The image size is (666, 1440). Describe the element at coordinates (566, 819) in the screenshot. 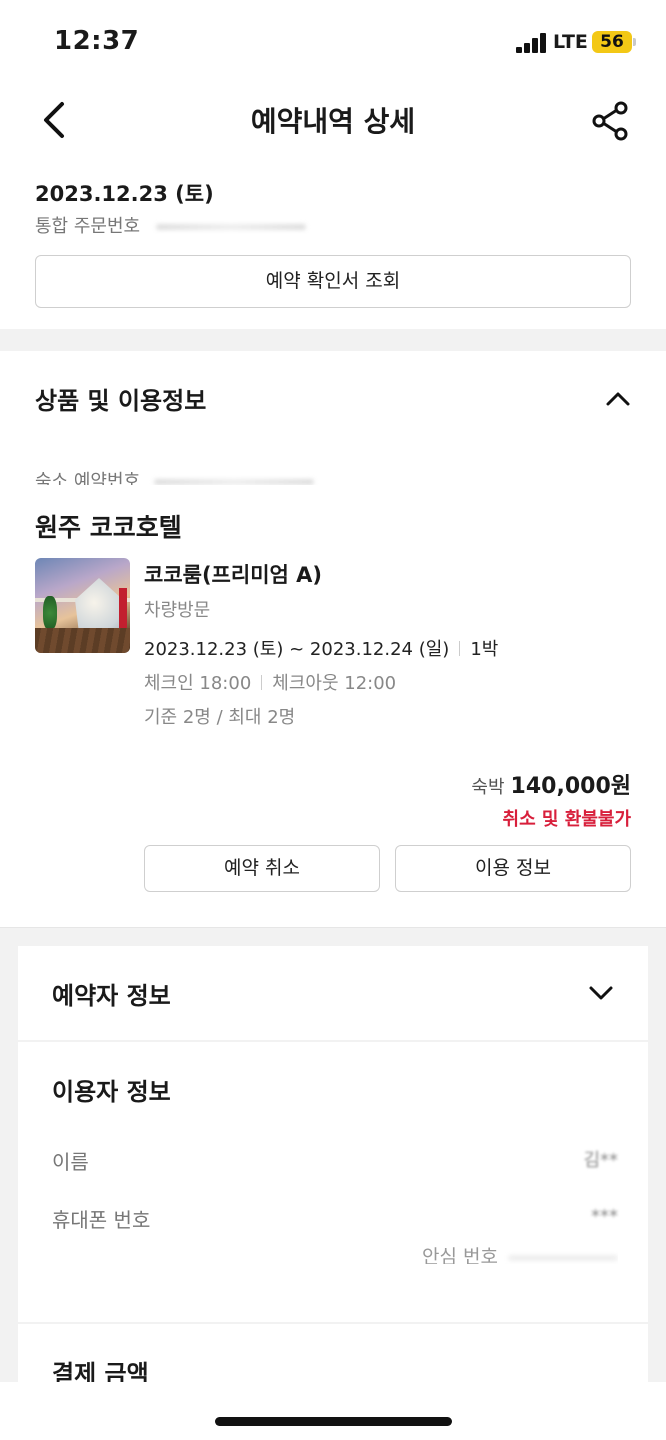

I see `refund-policy: 취소 및 환불불가` at that location.